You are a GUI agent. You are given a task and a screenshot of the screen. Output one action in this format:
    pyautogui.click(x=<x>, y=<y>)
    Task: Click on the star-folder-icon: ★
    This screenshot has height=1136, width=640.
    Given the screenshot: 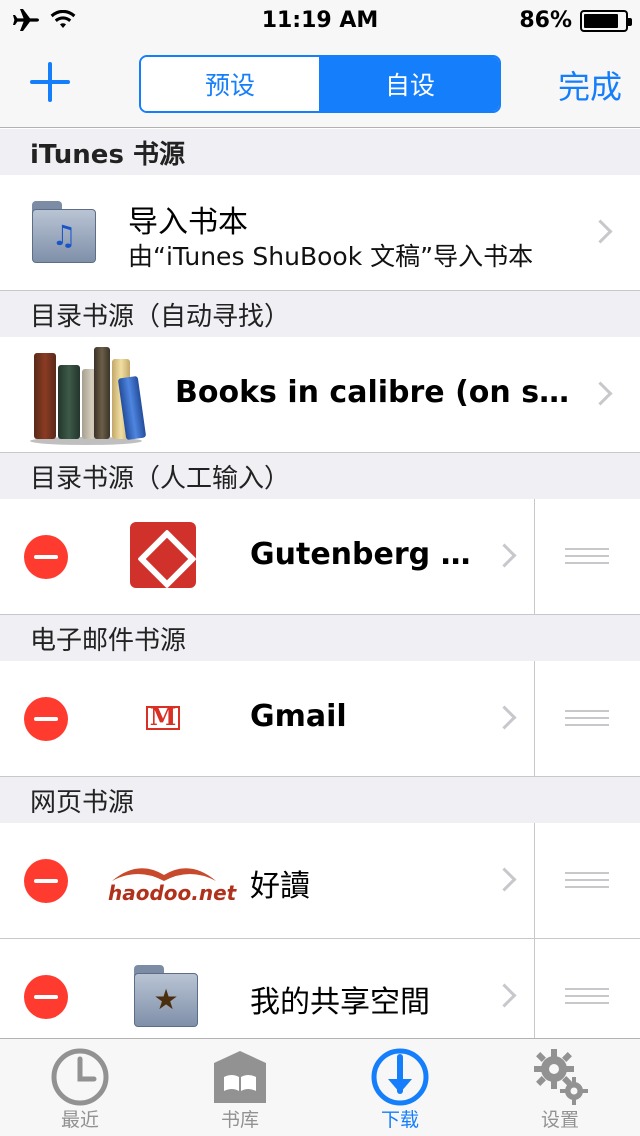 What is the action you would take?
    pyautogui.click(x=166, y=996)
    